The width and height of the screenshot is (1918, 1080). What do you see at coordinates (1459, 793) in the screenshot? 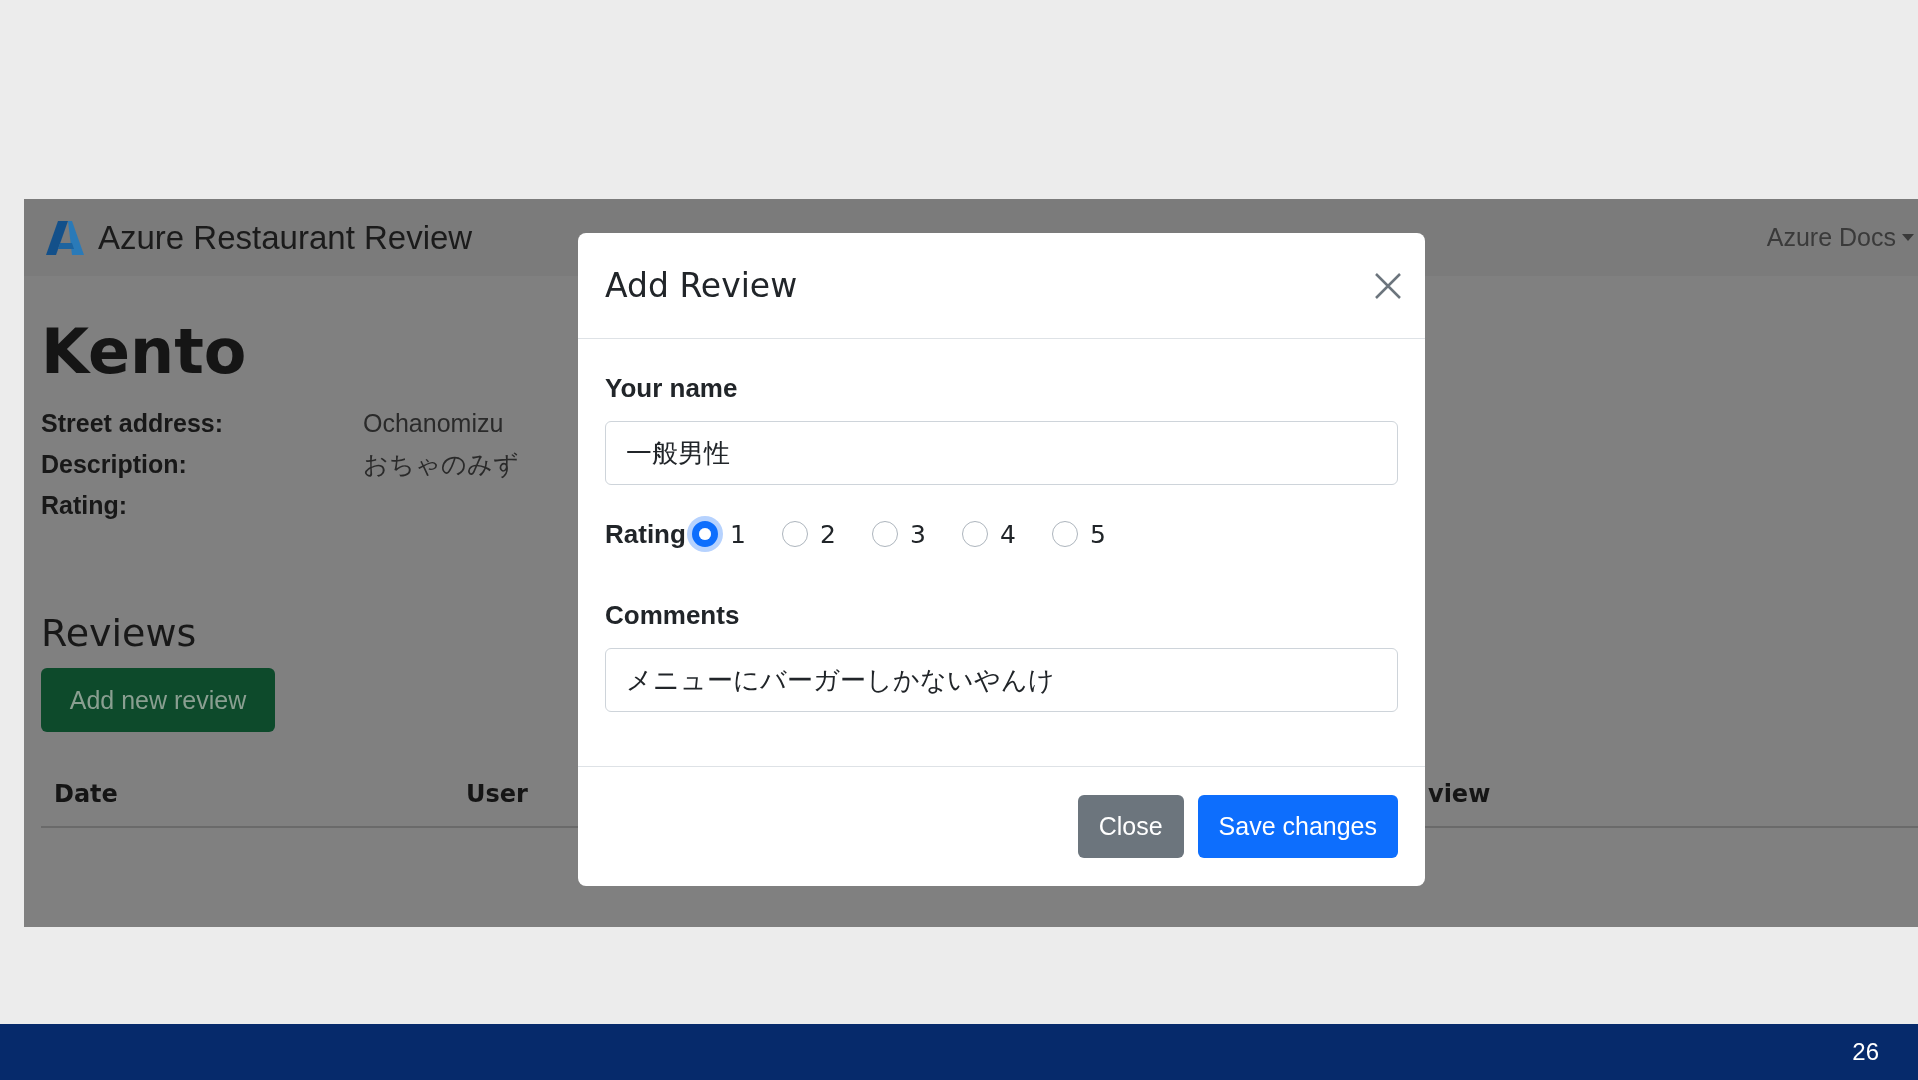
I see `column-header: view` at bounding box center [1459, 793].